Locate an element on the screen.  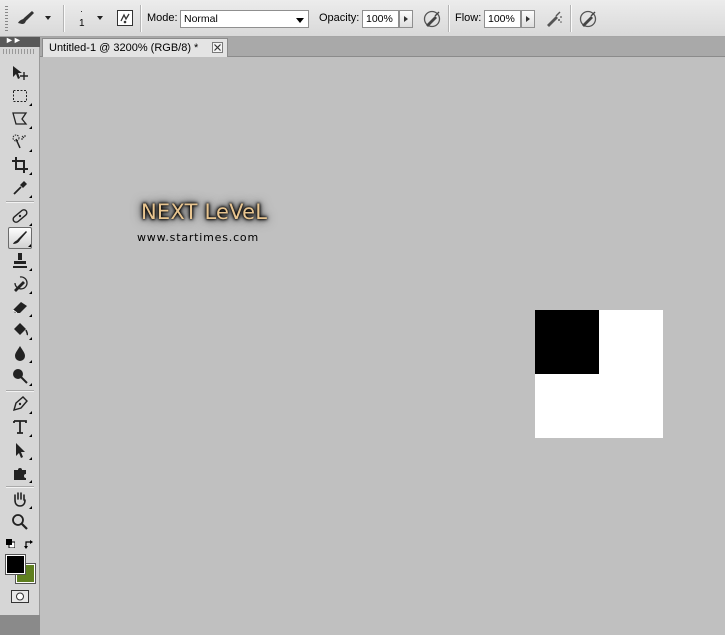
pen-tool is located at coordinates (20, 404).